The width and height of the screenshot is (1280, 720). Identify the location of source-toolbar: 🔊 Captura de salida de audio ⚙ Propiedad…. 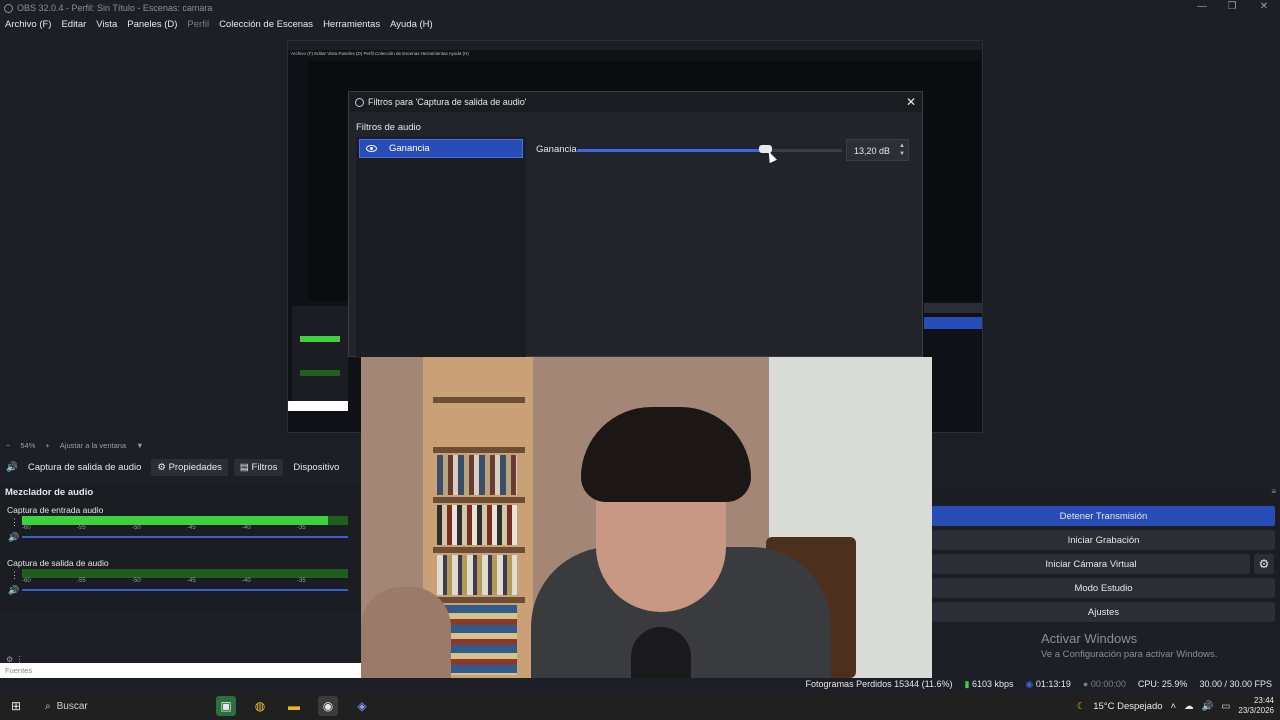
(180, 467).